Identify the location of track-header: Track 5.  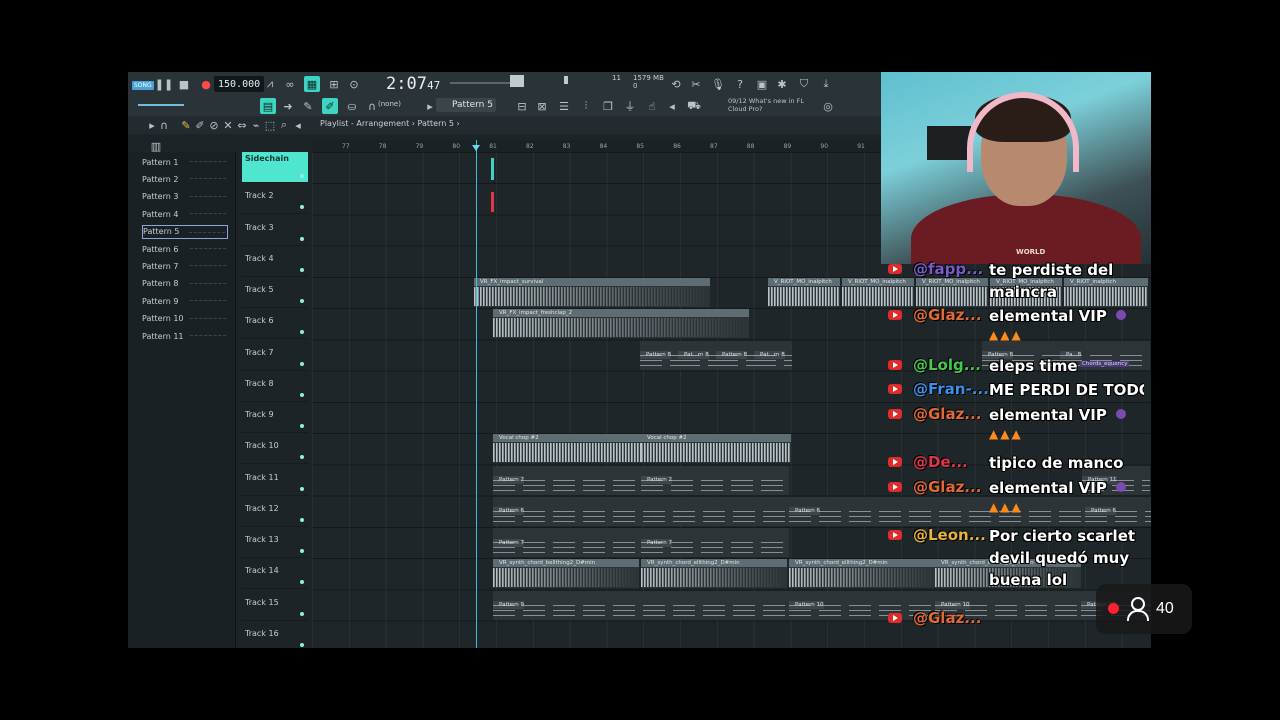
(275, 292).